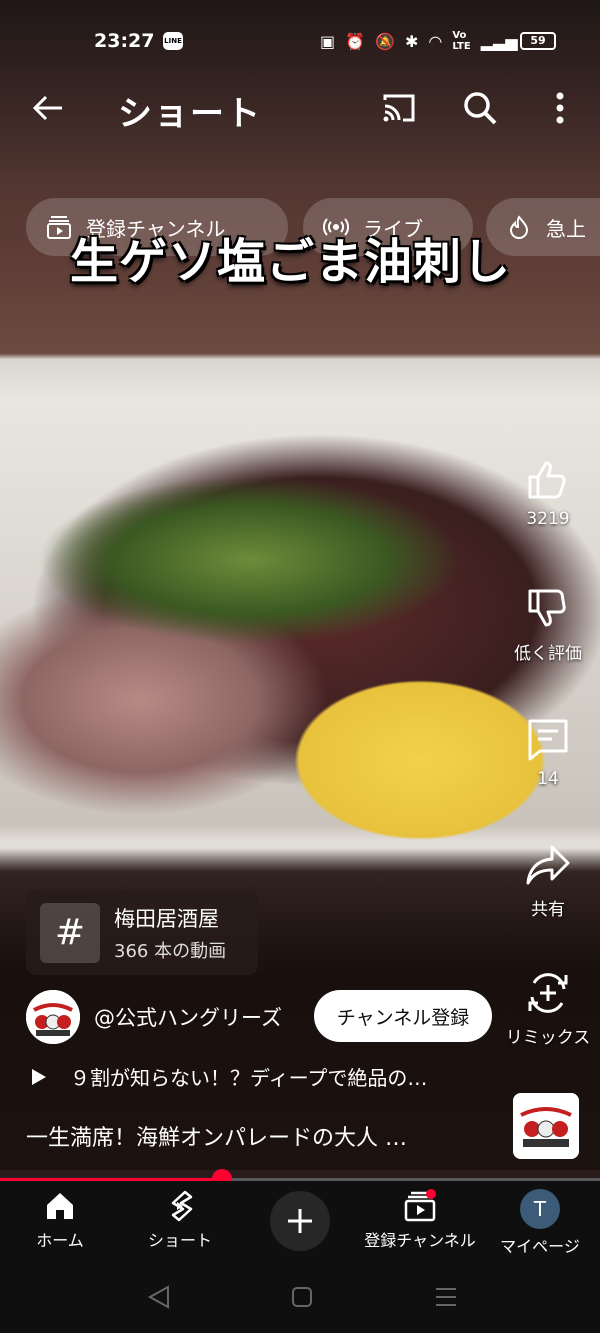 This screenshot has height=1333, width=600. I want to click on create-icon, so click(300, 1221).